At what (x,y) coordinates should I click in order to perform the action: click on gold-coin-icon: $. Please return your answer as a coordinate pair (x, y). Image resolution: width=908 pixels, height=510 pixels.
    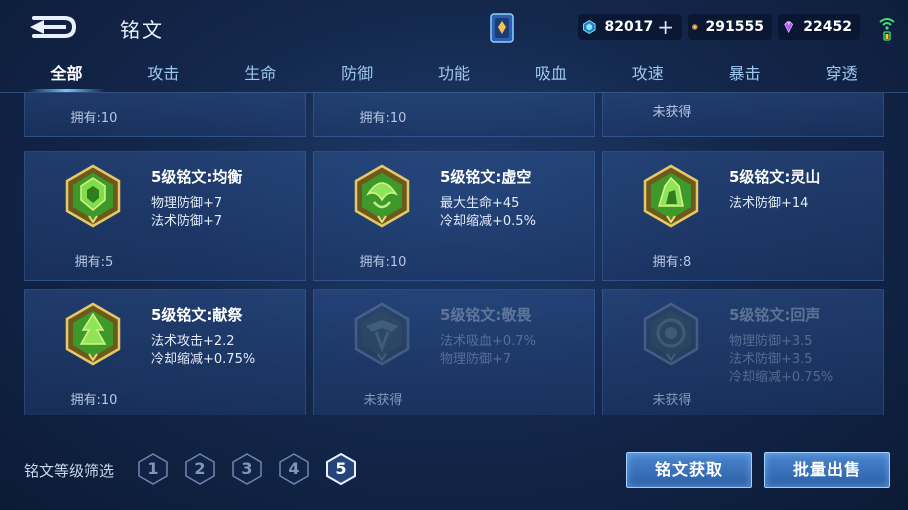
    Looking at the image, I should click on (695, 27).